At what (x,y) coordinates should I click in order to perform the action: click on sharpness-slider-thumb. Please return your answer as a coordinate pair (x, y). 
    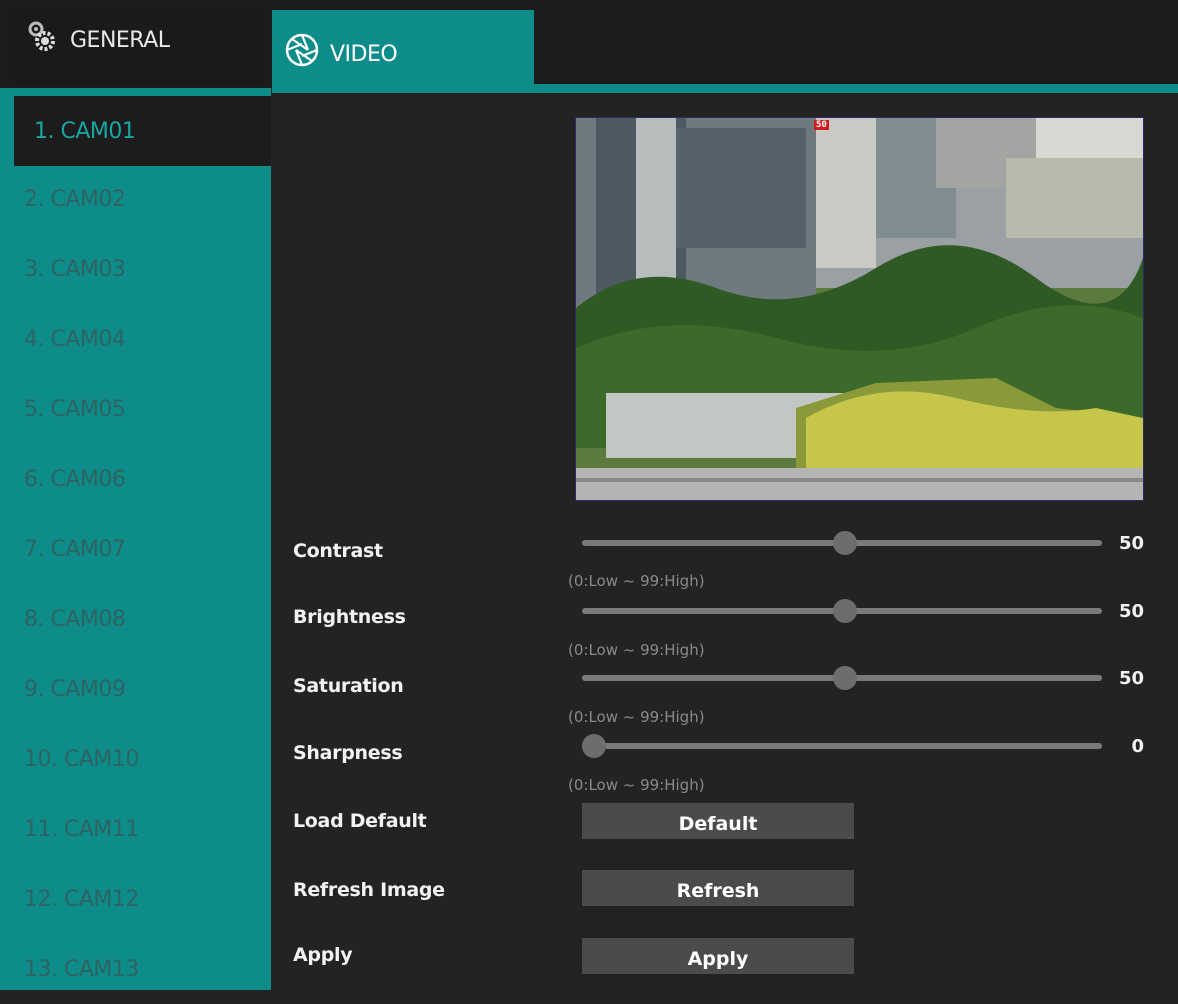
    Looking at the image, I should click on (594, 746).